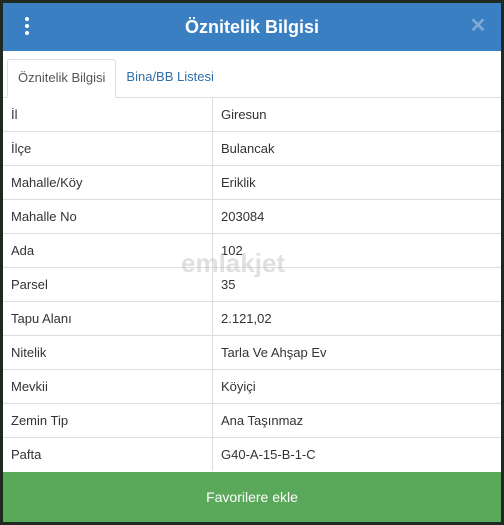 This screenshot has height=525, width=504. I want to click on row-key: Mevkii, so click(108, 386).